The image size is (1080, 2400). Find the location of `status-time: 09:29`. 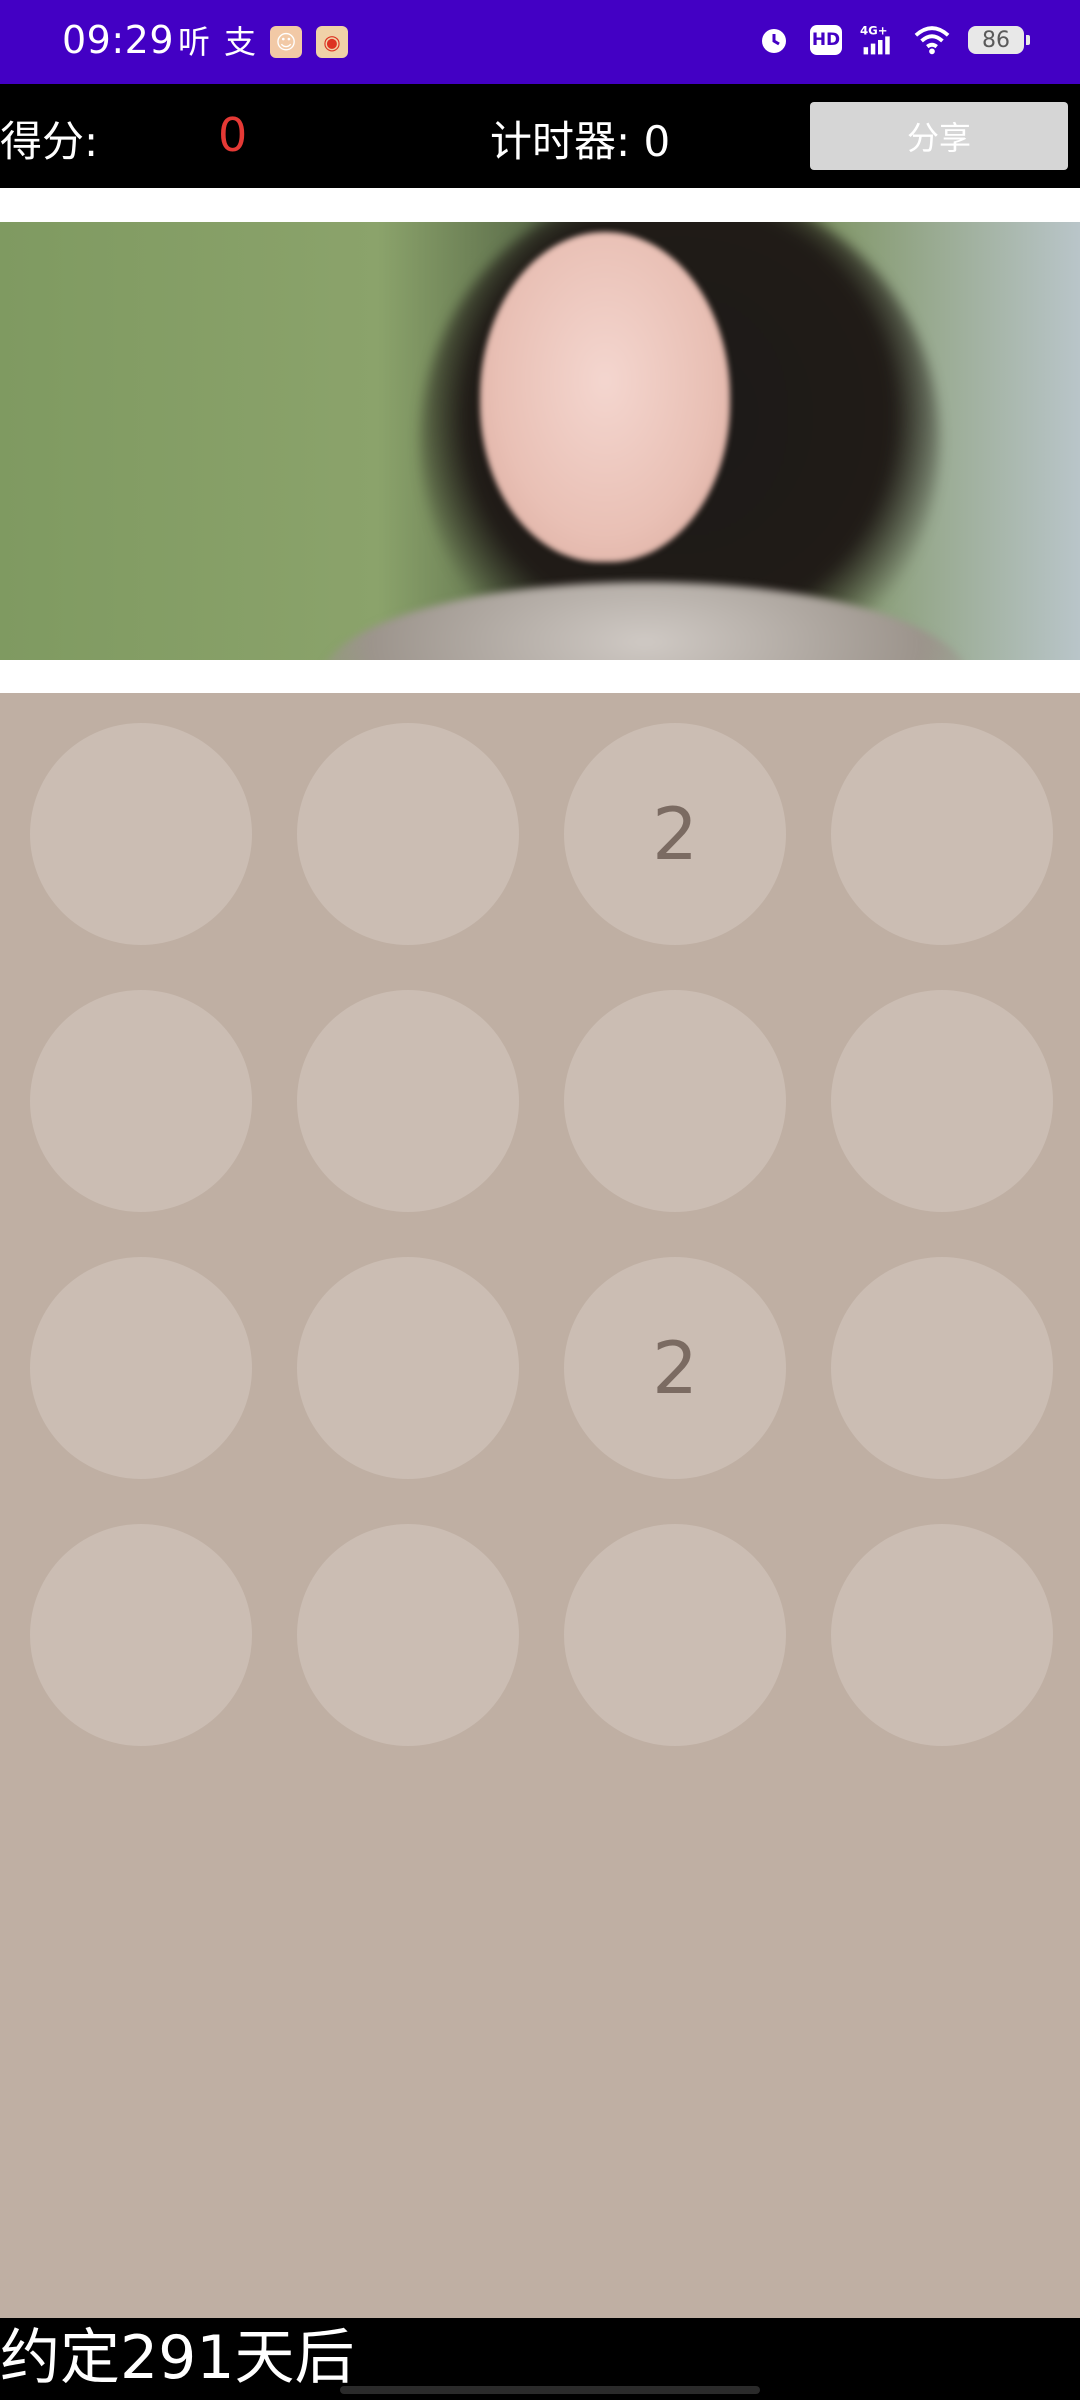

status-time: 09:29 is located at coordinates (118, 40).